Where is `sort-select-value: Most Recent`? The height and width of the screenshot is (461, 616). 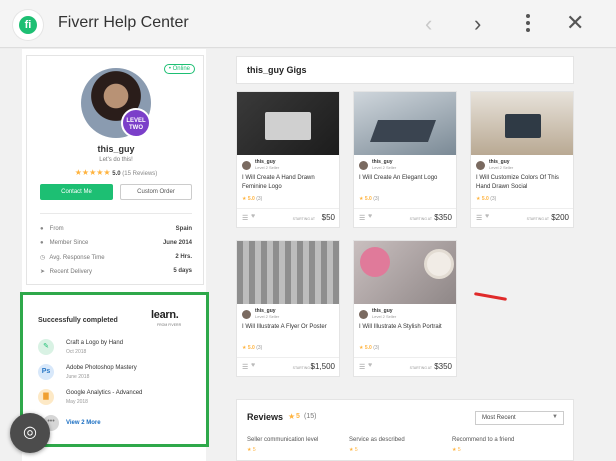 sort-select-value: Most Recent is located at coordinates (499, 418).